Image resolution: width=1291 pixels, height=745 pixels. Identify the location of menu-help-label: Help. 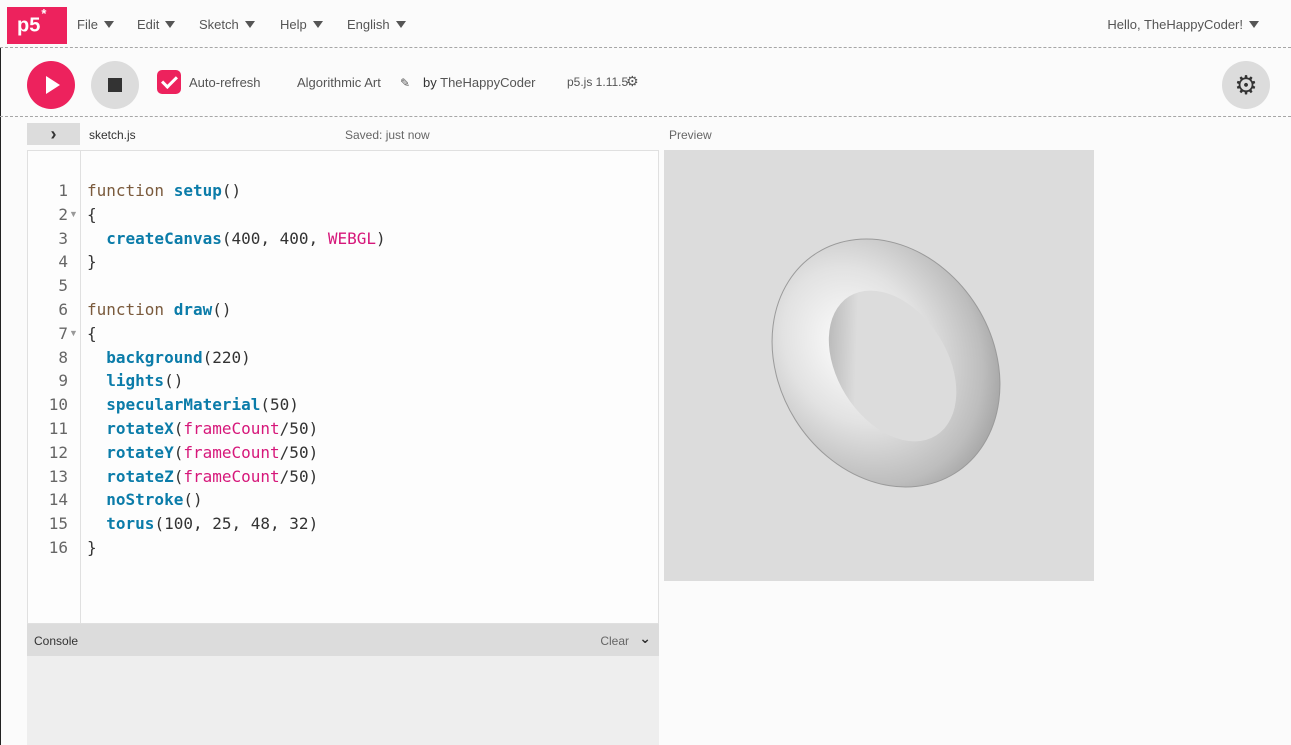
(293, 24).